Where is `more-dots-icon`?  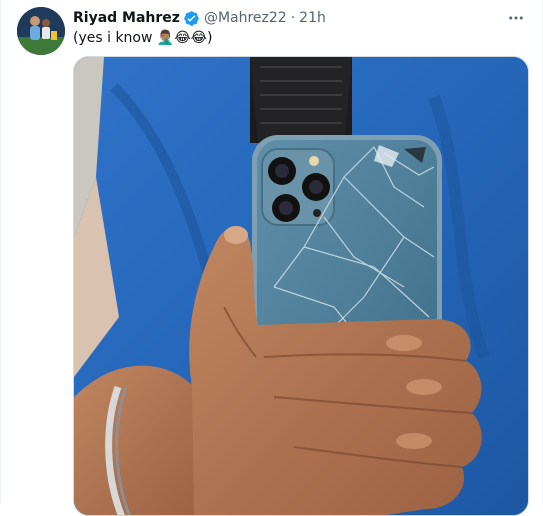 more-dots-icon is located at coordinates (516, 18).